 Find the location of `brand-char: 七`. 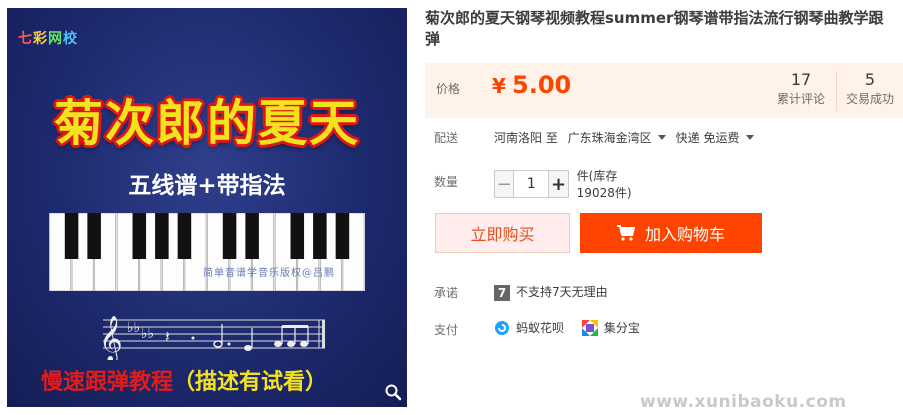

brand-char: 七 is located at coordinates (25, 39).